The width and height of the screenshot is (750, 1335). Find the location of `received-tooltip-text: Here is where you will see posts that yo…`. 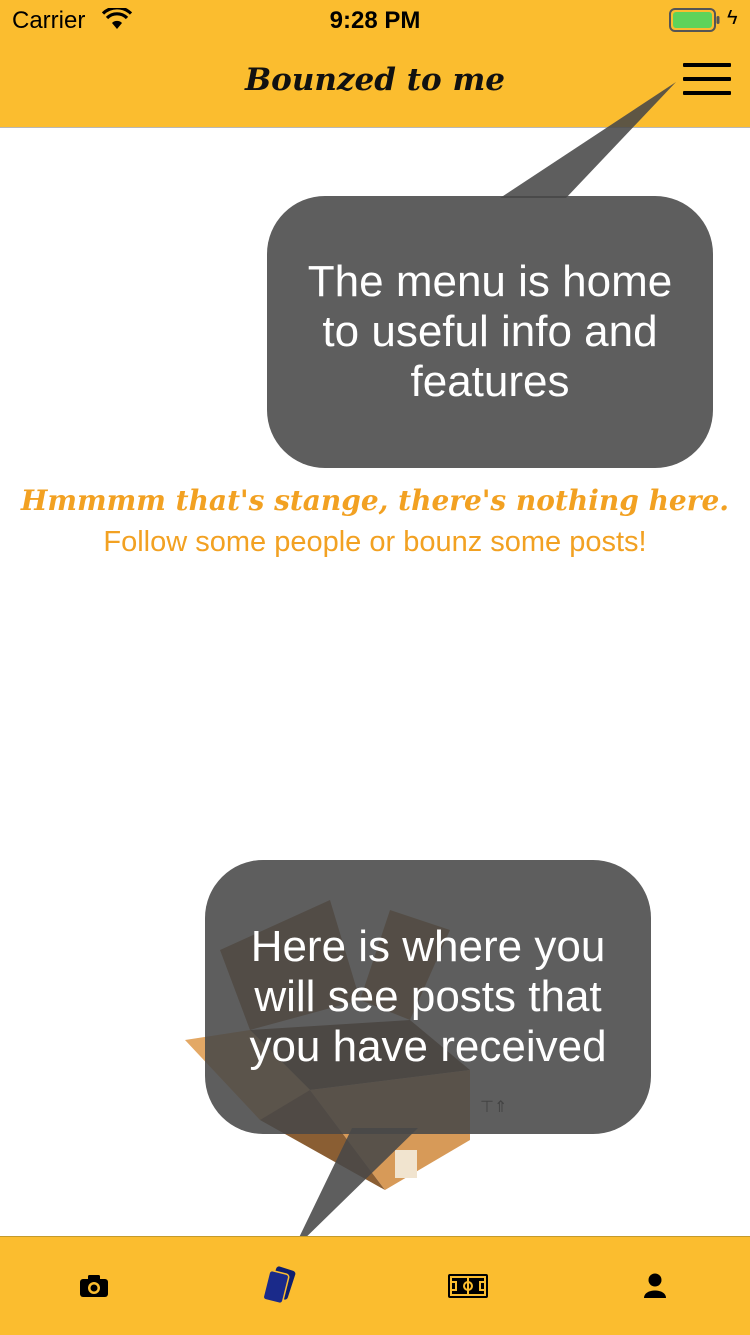

received-tooltip-text: Here is where you will see posts that yo… is located at coordinates (428, 996).